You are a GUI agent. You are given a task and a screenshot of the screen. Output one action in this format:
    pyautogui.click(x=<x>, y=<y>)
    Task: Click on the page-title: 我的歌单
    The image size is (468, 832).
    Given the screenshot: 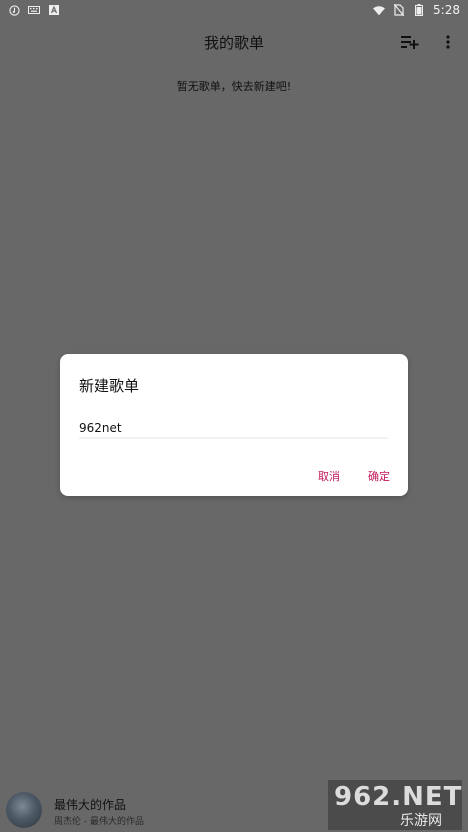 What is the action you would take?
    pyautogui.click(x=233, y=42)
    